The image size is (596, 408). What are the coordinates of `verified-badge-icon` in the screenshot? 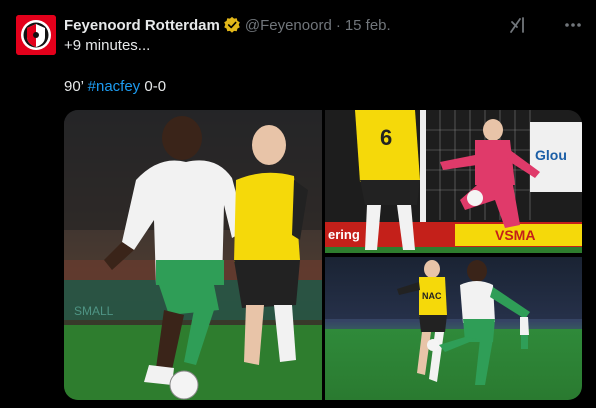 It's located at (232, 25).